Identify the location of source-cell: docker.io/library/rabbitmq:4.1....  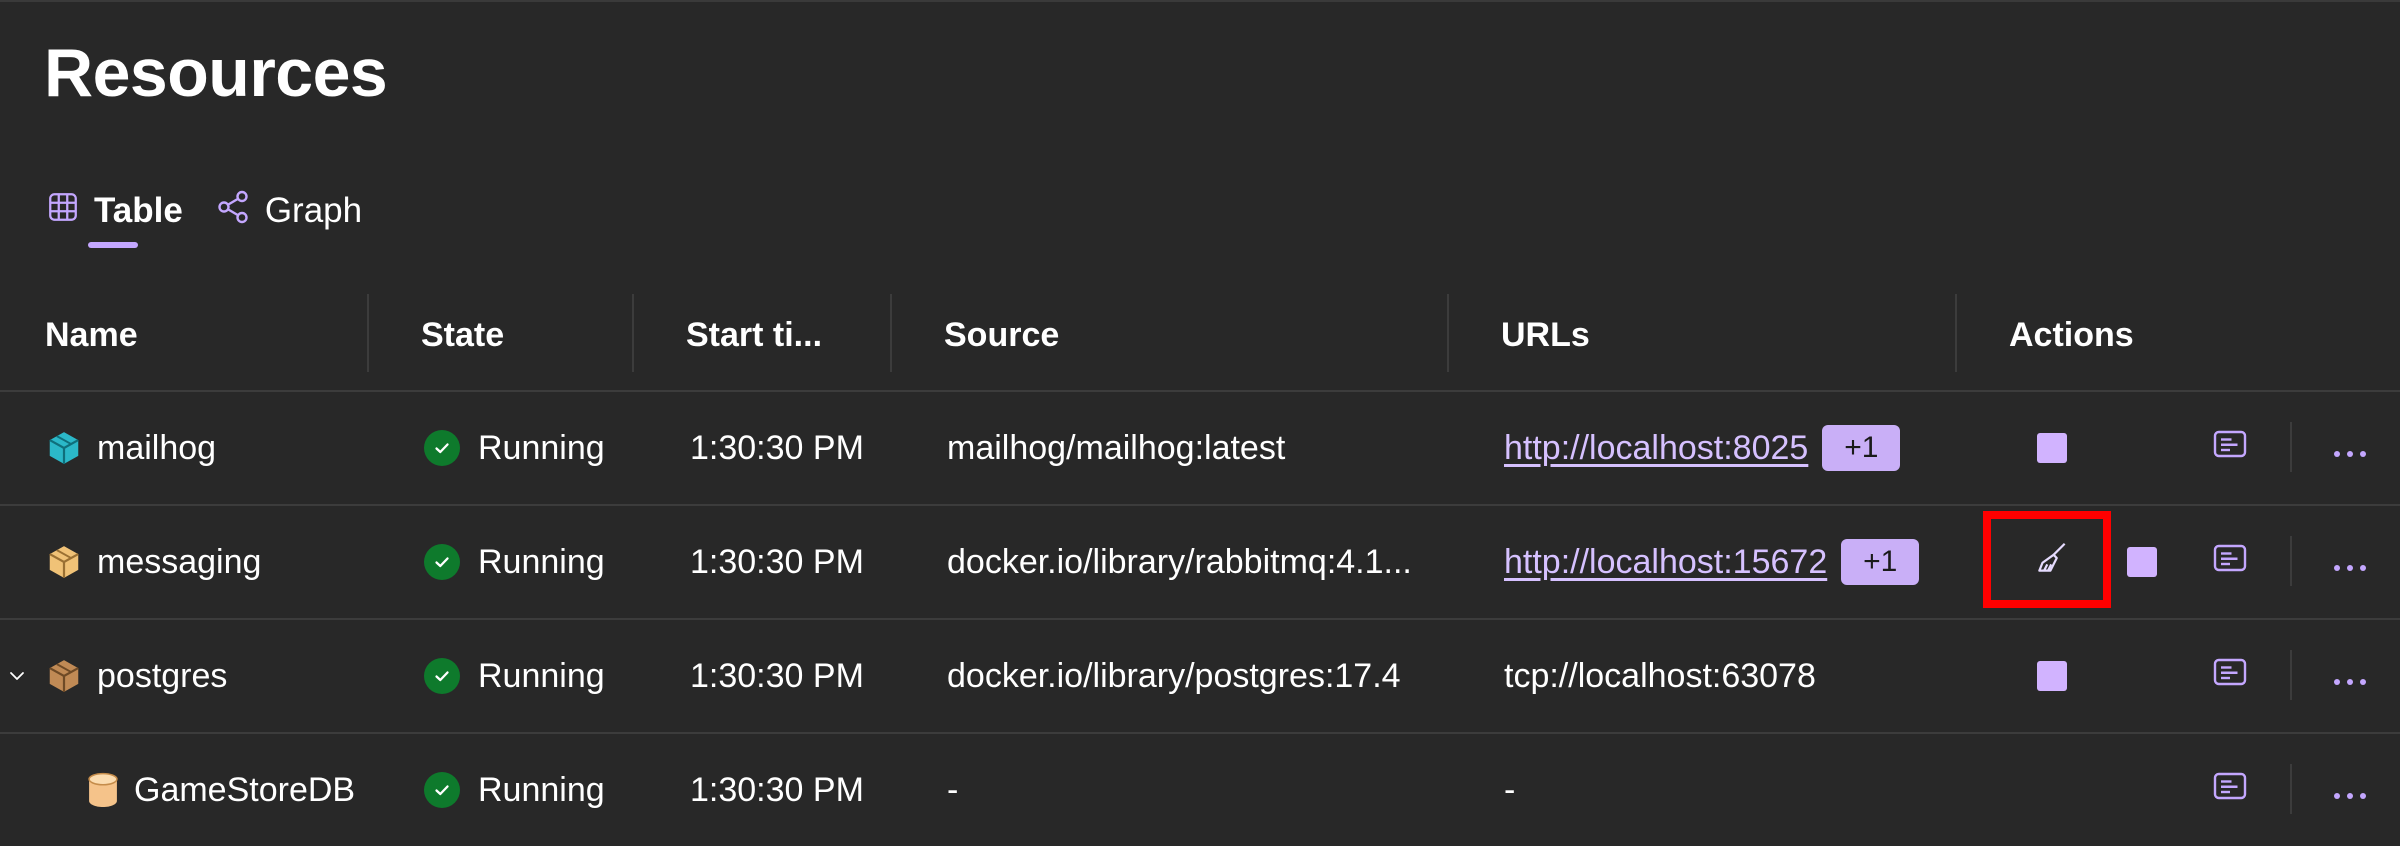
(1179, 561).